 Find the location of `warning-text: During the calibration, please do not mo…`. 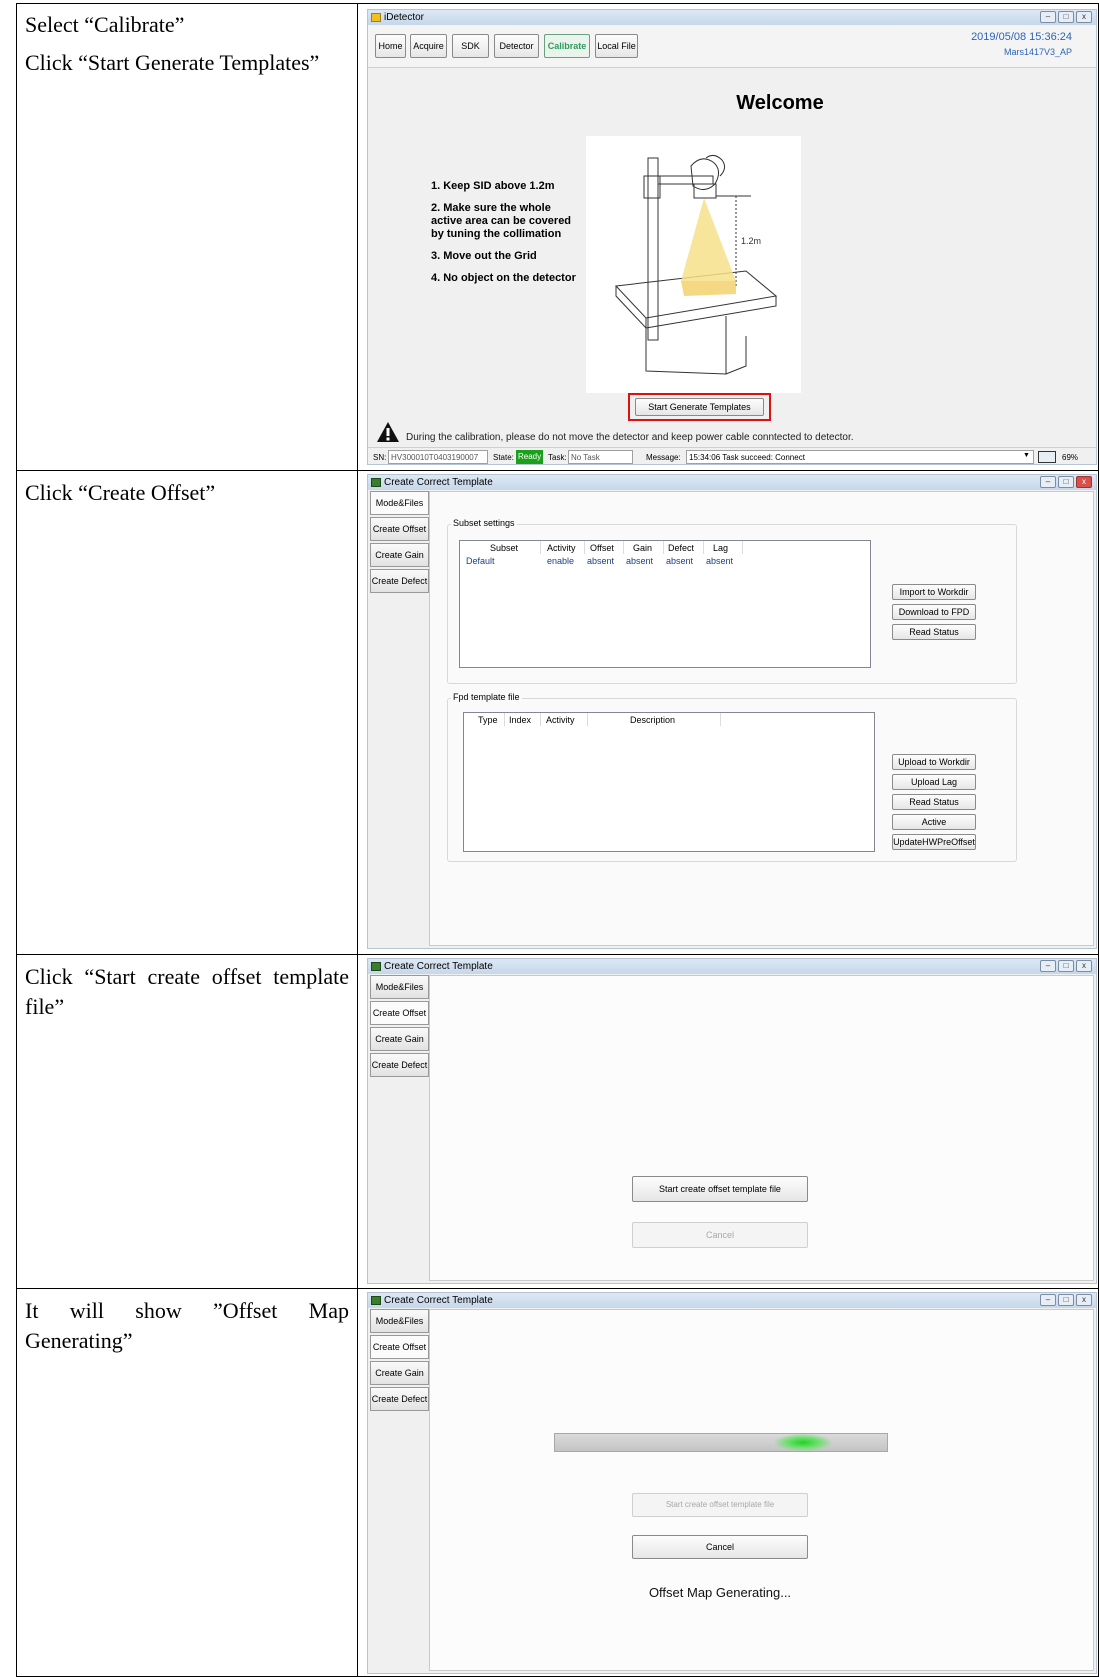

warning-text: During the calibration, please do not mo… is located at coordinates (630, 437).